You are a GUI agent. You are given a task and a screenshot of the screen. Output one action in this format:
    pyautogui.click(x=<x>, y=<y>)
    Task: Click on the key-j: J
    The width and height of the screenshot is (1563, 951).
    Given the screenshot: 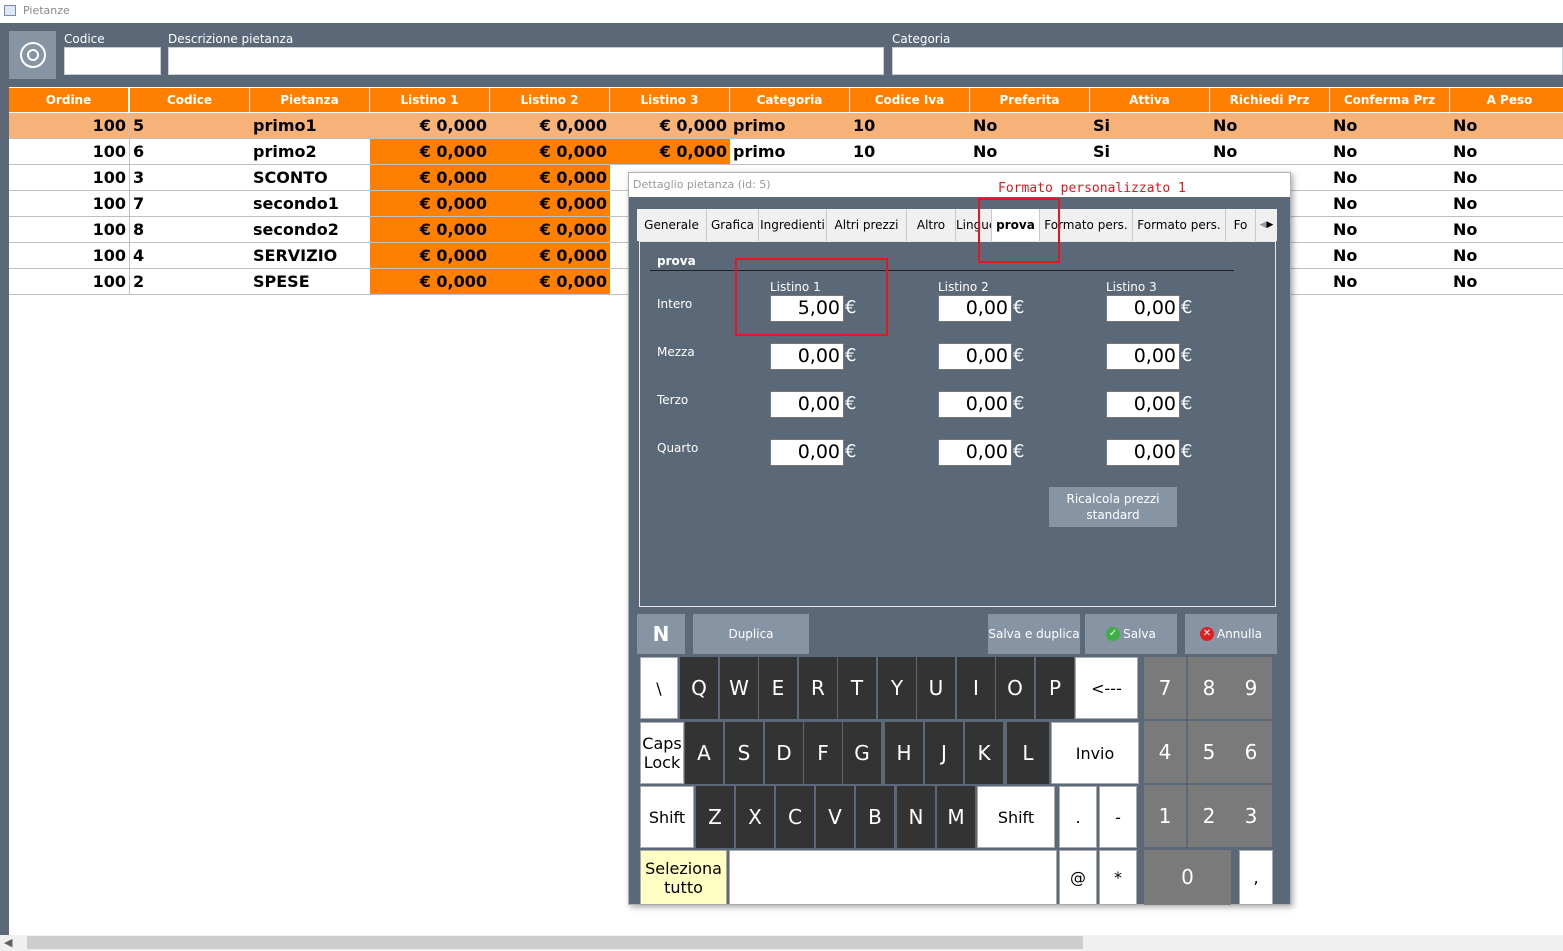 What is the action you would take?
    pyautogui.click(x=944, y=753)
    